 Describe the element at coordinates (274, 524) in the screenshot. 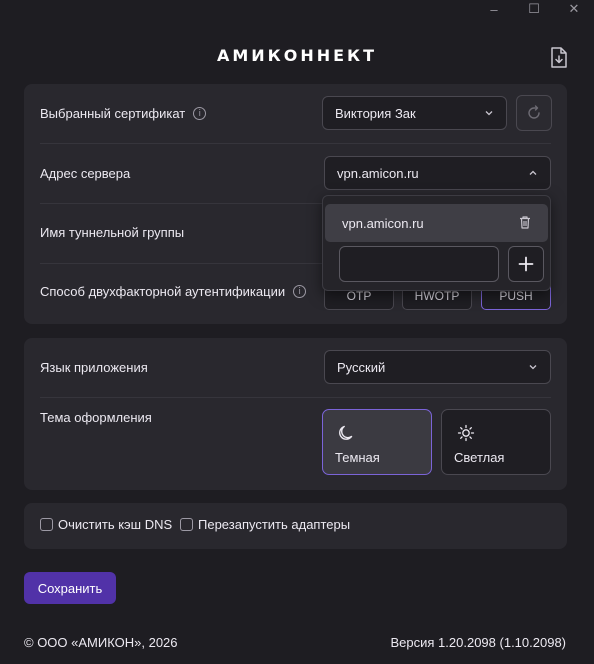

I see `restart-adapters-label: Перезапустить адаптеры` at that location.